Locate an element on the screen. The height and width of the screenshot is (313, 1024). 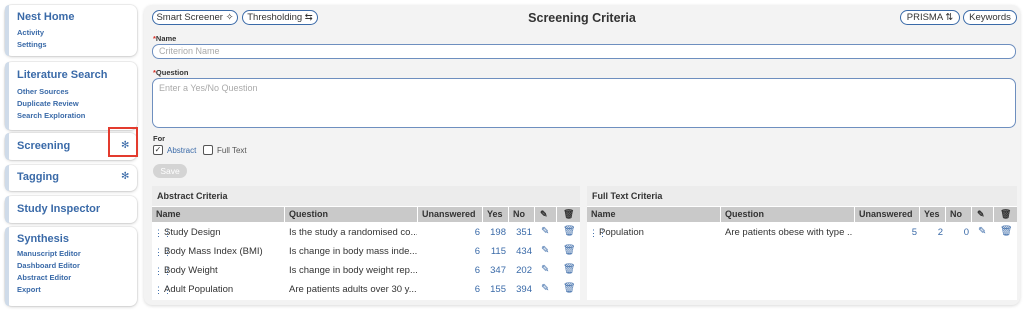
row-no: 202 is located at coordinates (520, 270).